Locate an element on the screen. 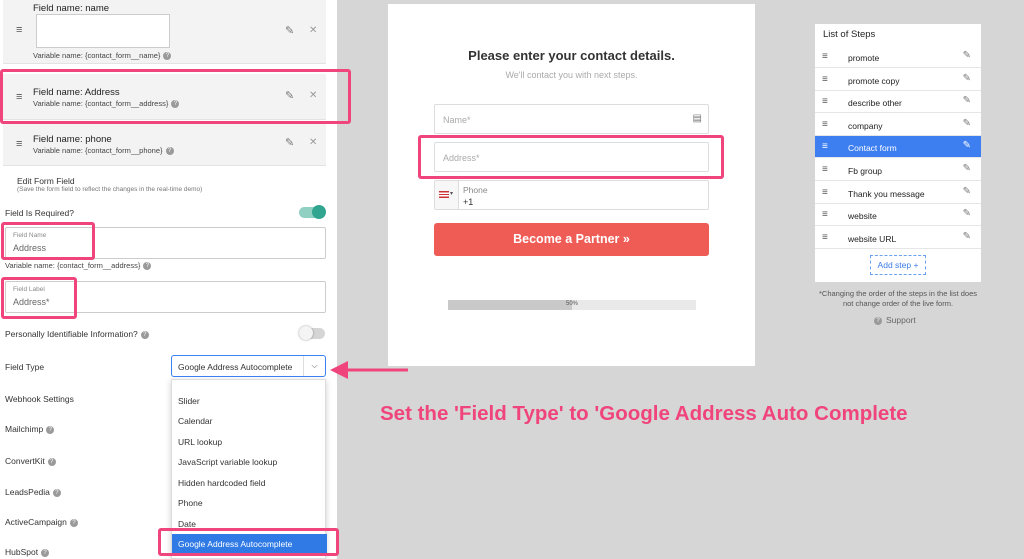 This screenshot has height=559, width=1024. phone-value: +1 is located at coordinates (468, 202).